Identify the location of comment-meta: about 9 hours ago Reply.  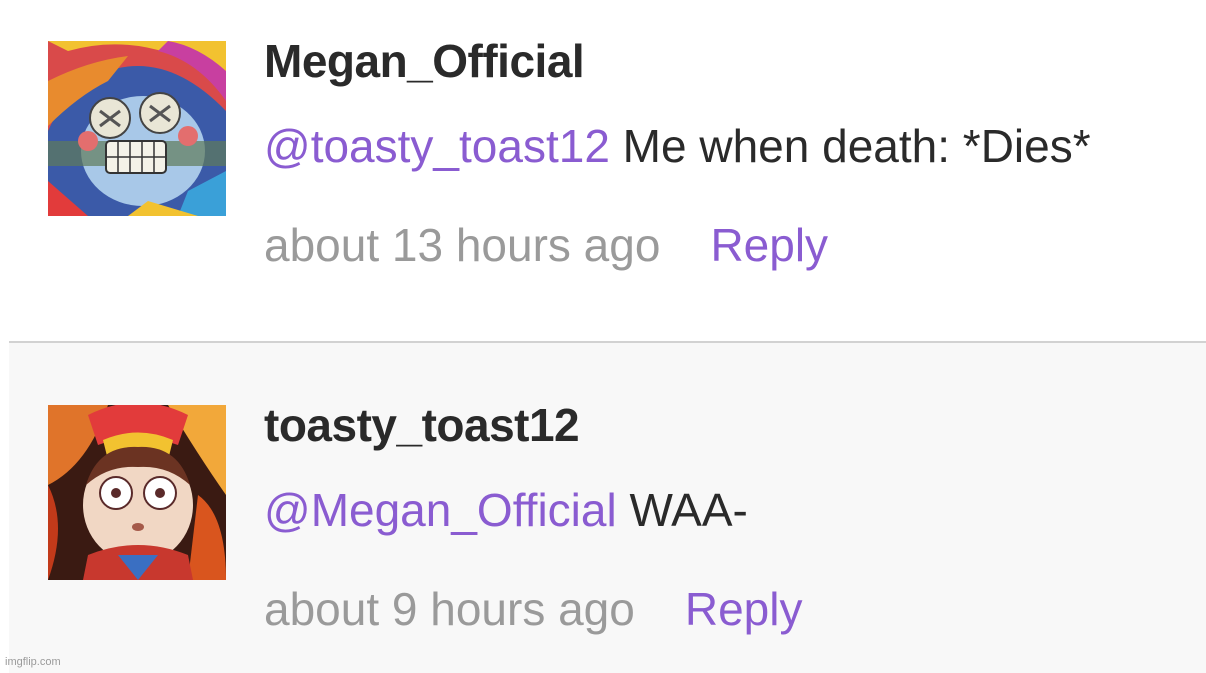
(533, 609).